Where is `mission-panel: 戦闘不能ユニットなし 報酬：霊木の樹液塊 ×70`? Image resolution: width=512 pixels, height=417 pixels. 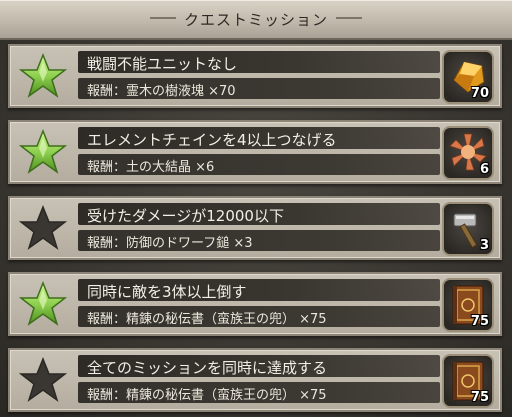
mission-panel: 戦闘不能ユニットなし 報酬：霊木の樹液塊 ×70 is located at coordinates (263, 74).